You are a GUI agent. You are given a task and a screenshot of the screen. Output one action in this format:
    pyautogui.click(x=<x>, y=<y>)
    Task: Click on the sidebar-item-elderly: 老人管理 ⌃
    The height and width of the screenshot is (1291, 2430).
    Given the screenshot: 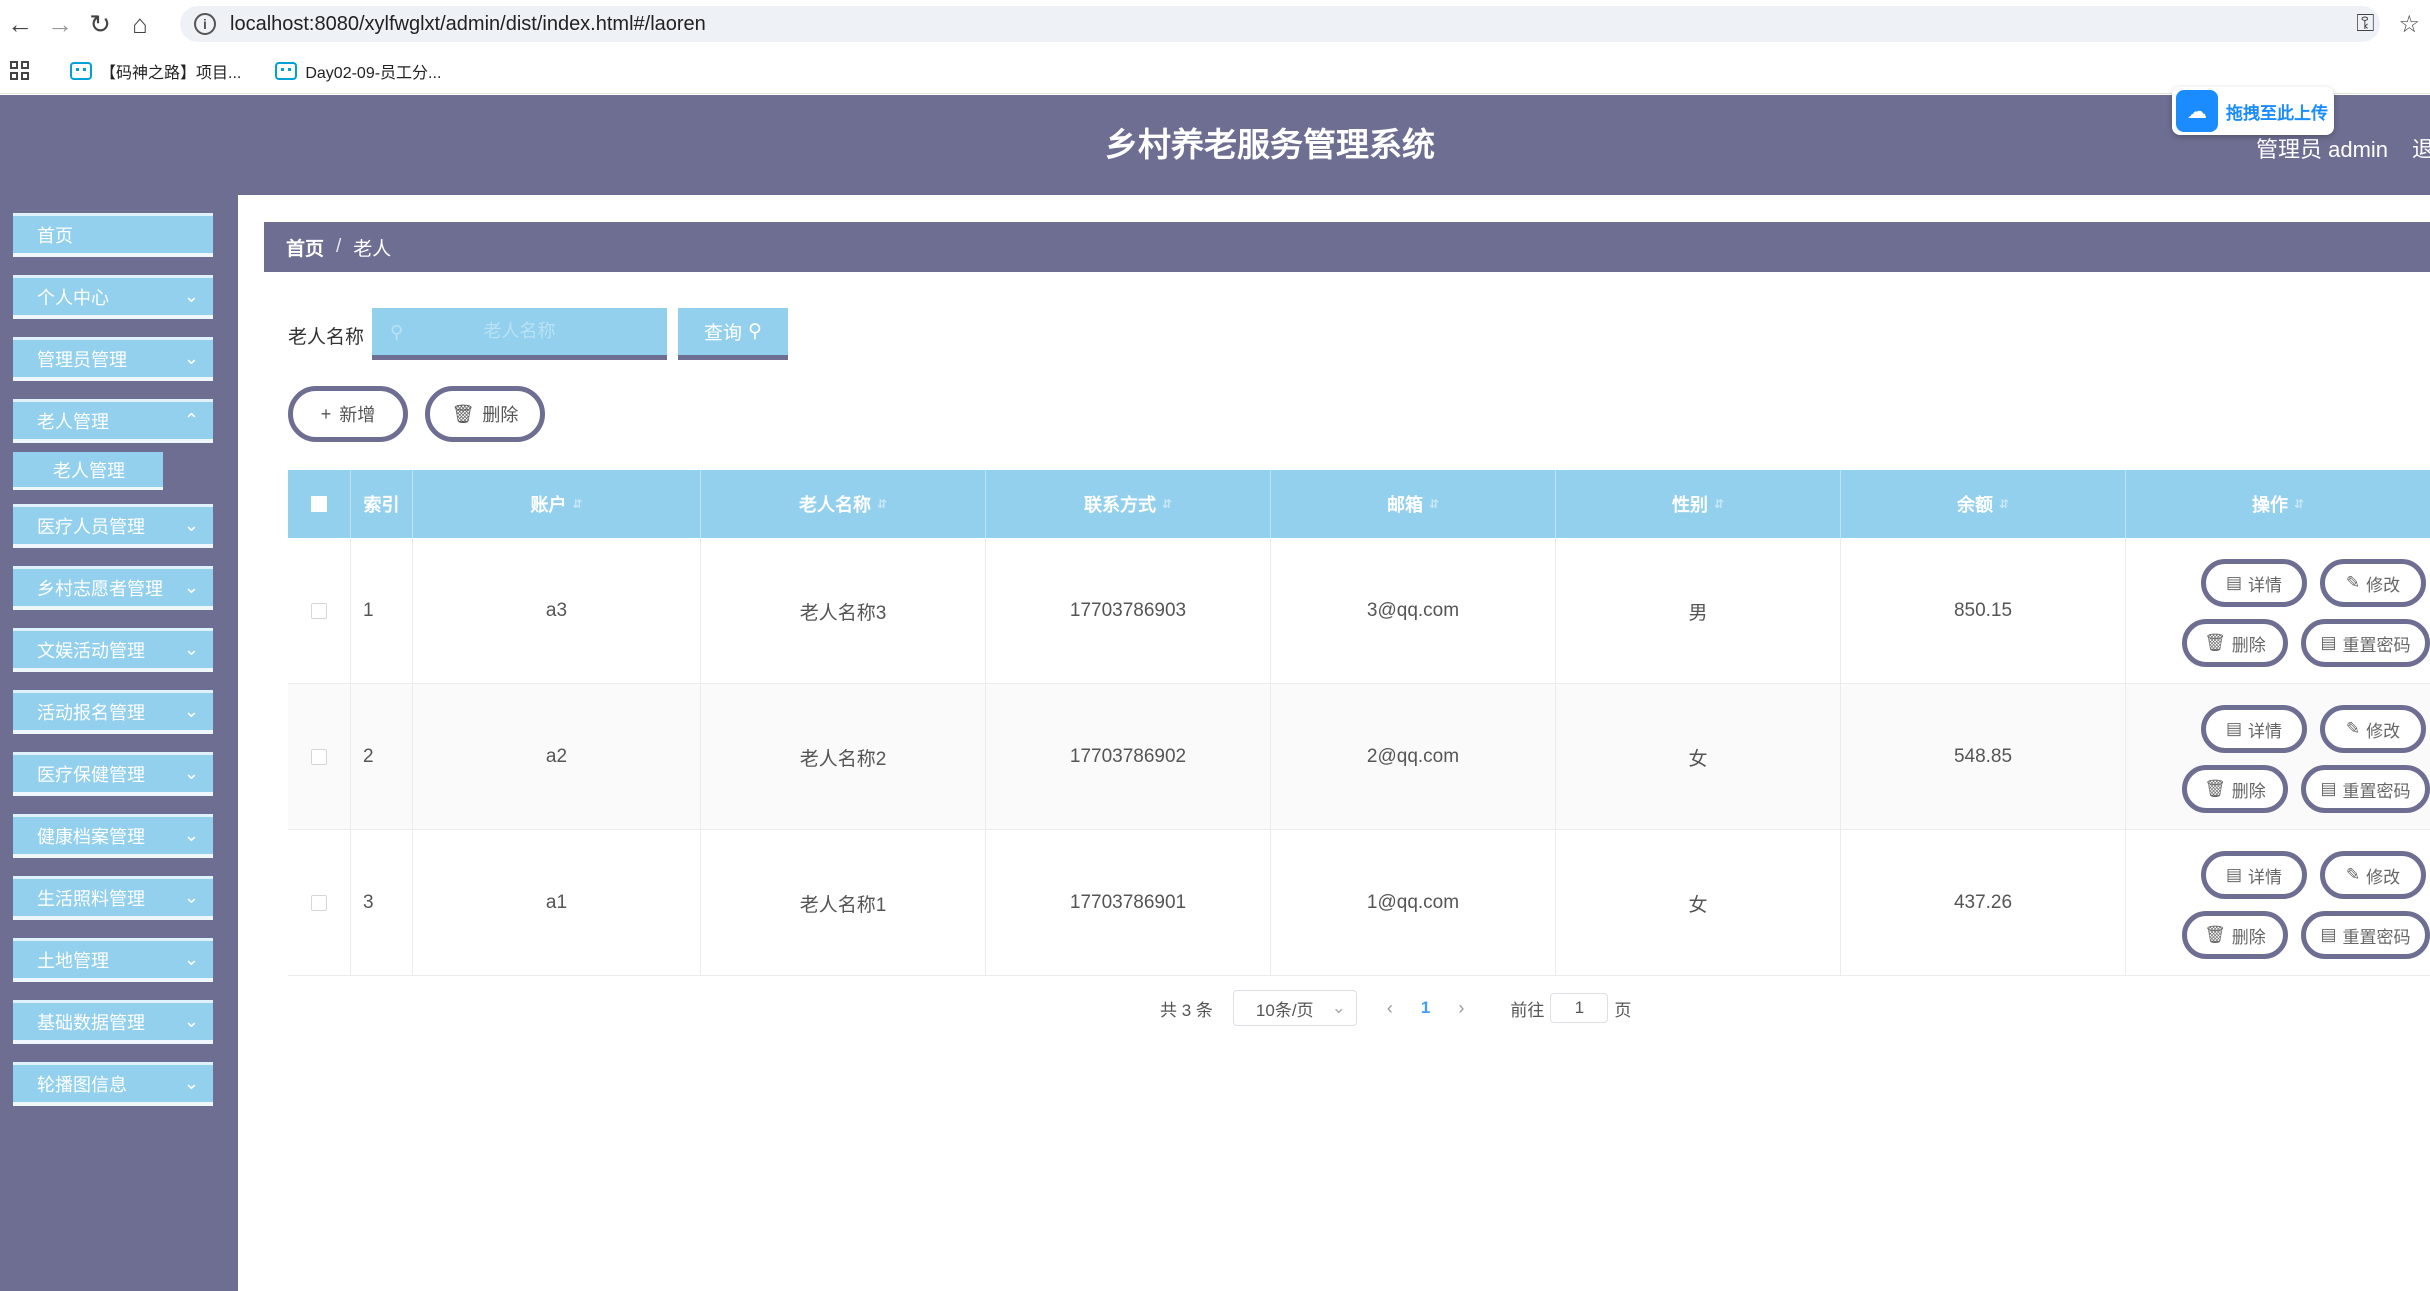 What is the action you would take?
    pyautogui.click(x=113, y=421)
    